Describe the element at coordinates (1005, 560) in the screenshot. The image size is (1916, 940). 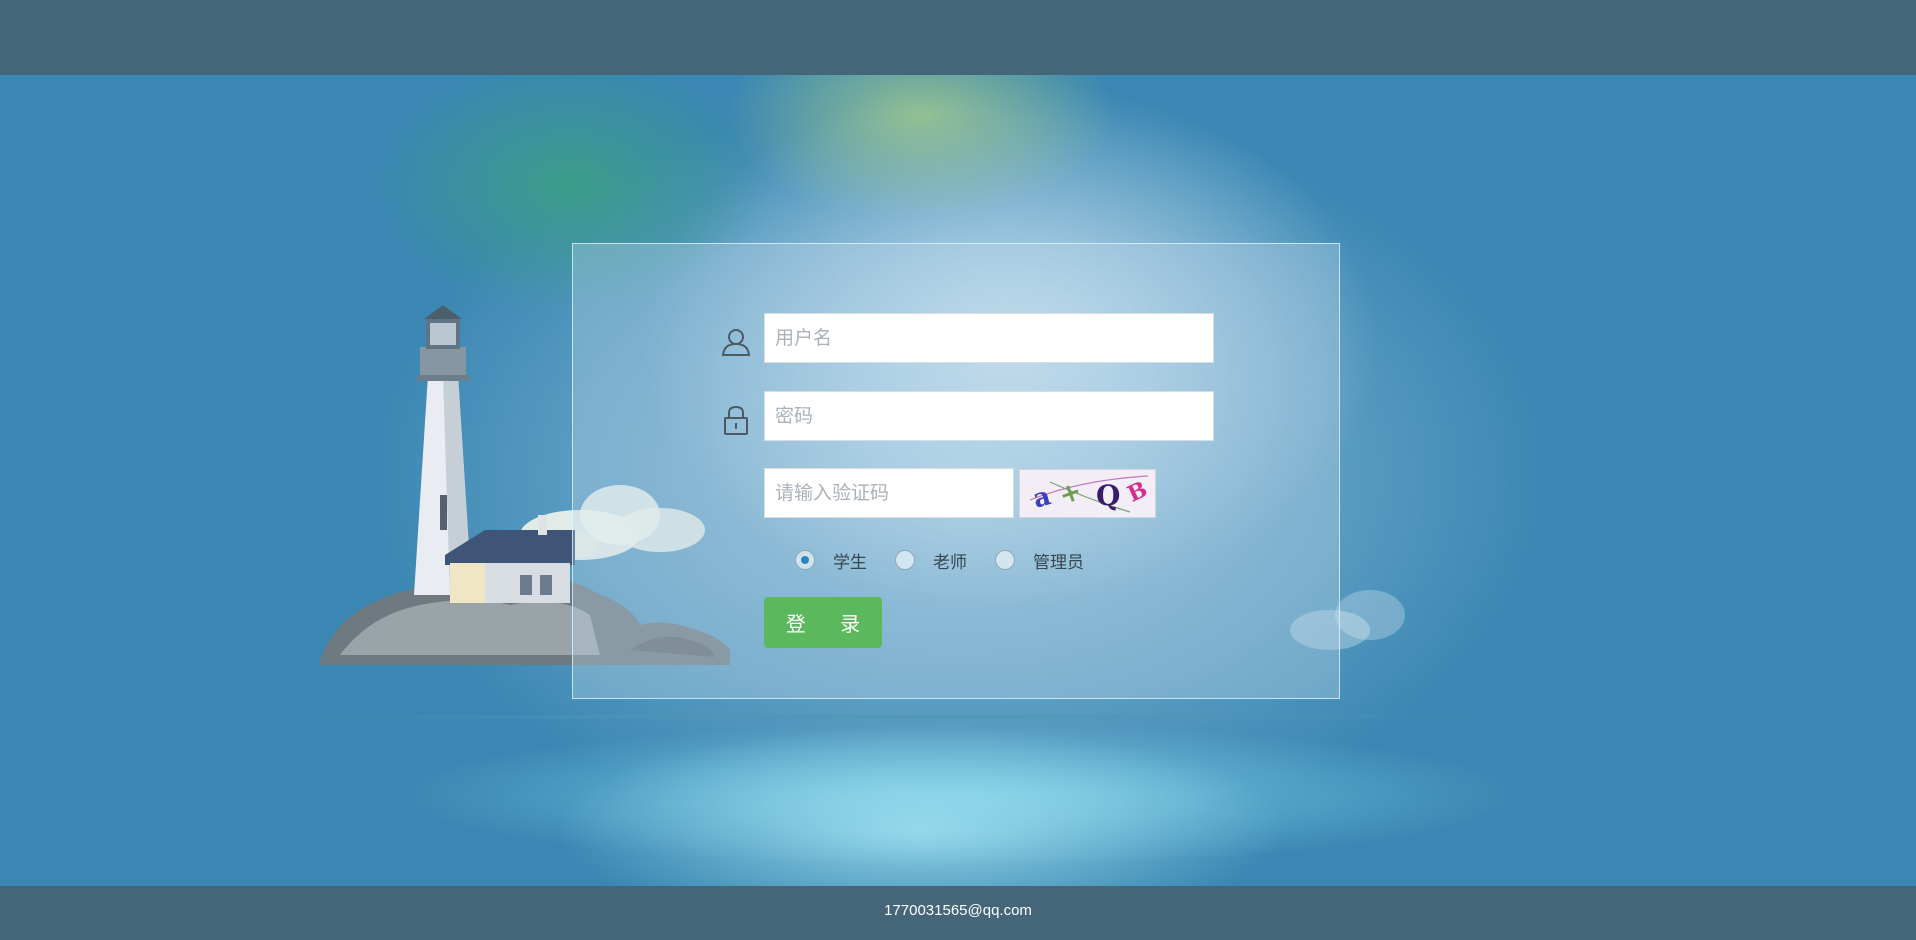
I see `radio-admin` at that location.